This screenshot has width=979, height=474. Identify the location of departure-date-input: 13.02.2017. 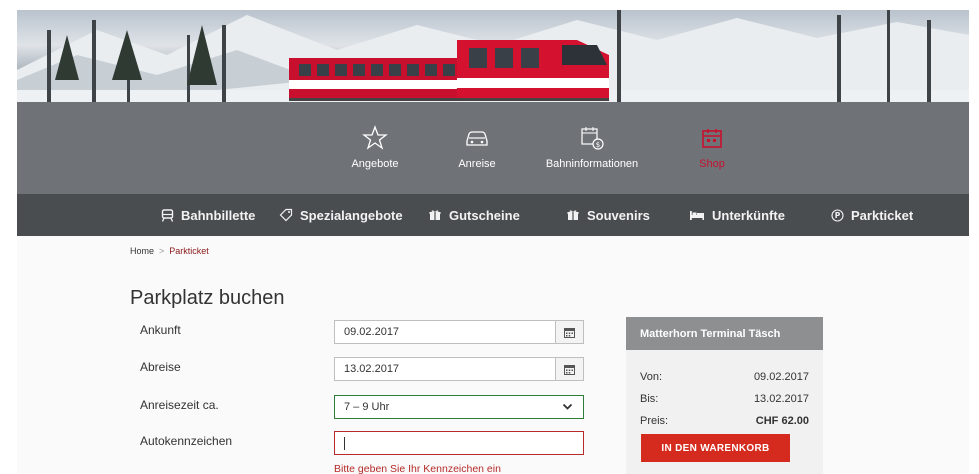
(459, 369).